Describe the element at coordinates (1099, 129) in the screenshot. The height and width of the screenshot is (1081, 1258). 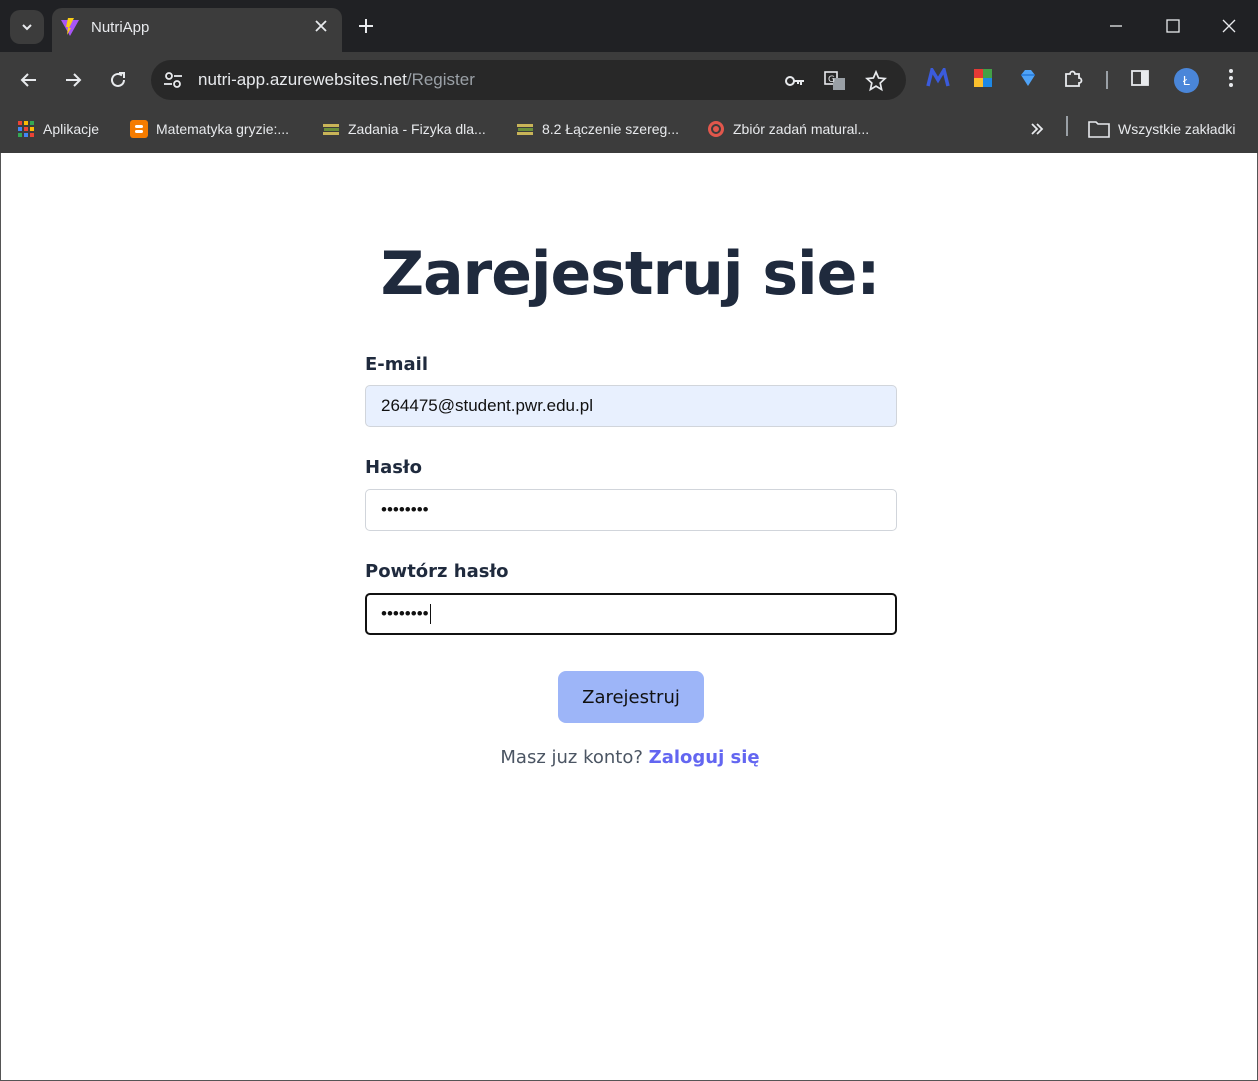
I see `folder-icon` at that location.